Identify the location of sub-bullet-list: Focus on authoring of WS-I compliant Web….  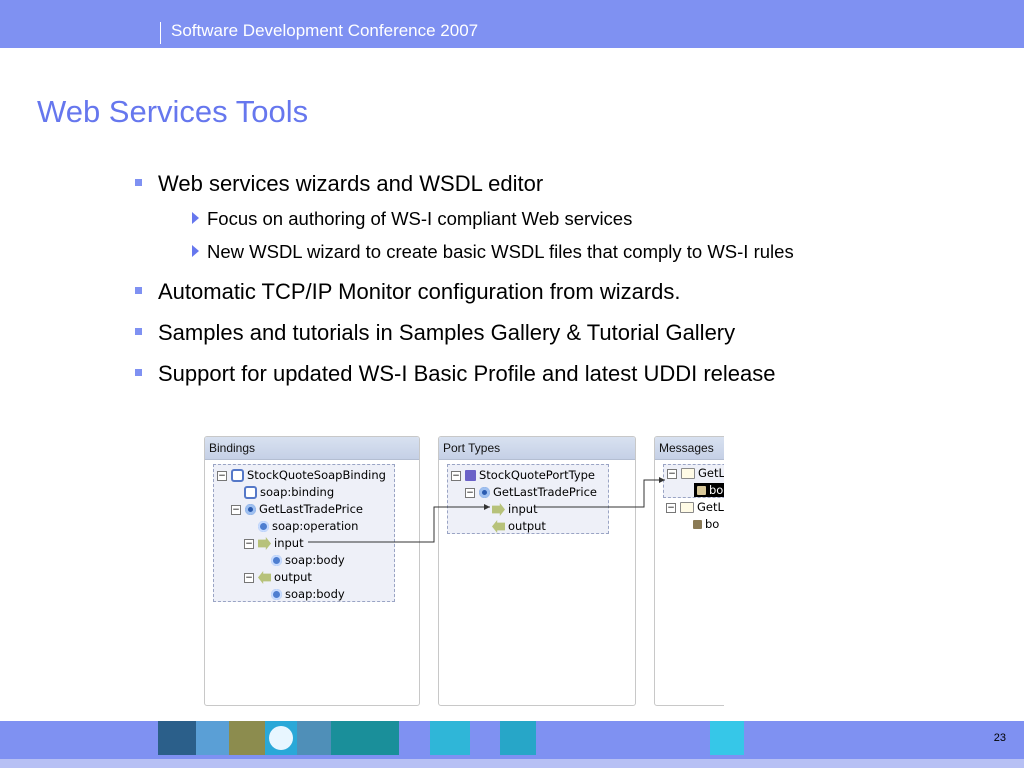
(598, 235).